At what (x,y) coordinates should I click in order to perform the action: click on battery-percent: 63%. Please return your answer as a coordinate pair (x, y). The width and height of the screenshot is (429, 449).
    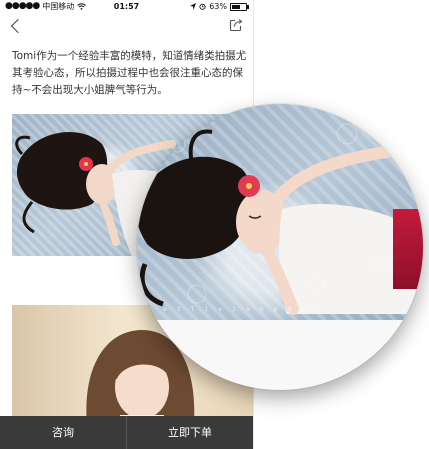
    Looking at the image, I should click on (218, 6).